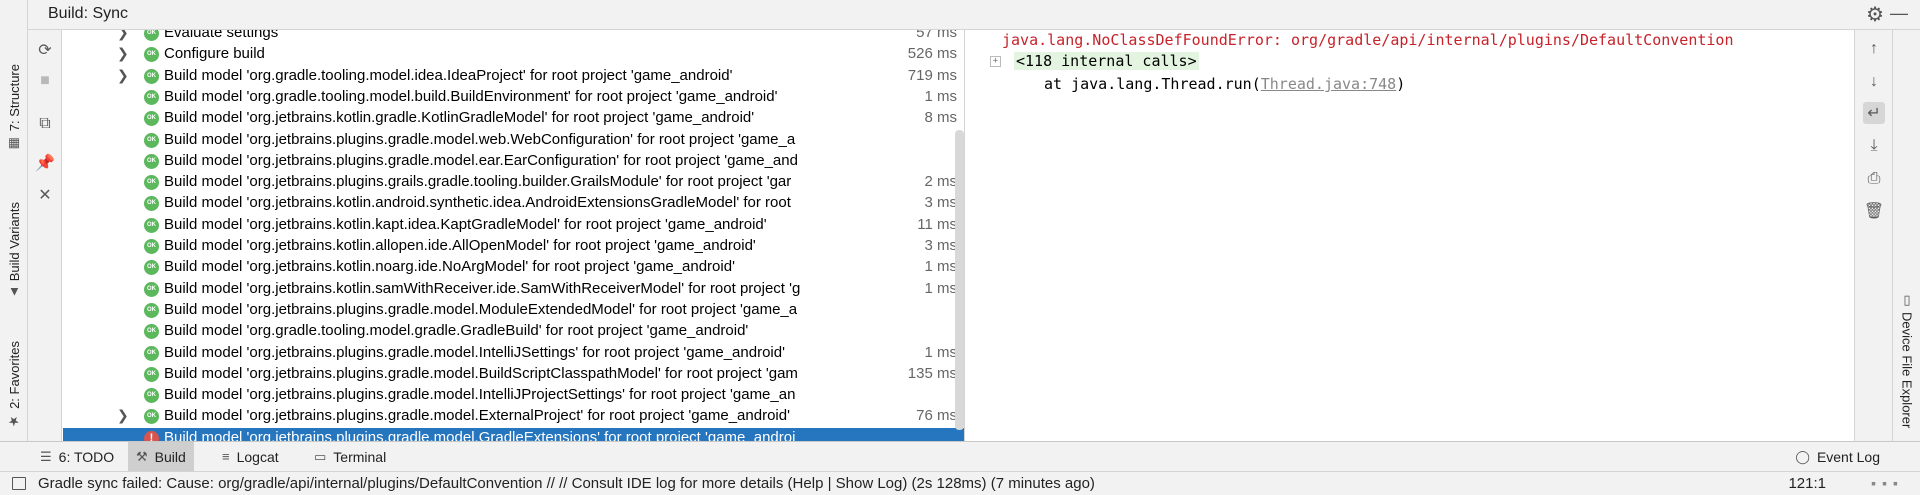 The width and height of the screenshot is (1920, 495). Describe the element at coordinates (14, 108) in the screenshot. I see `tab-structure: 7: Structure ▦` at that location.